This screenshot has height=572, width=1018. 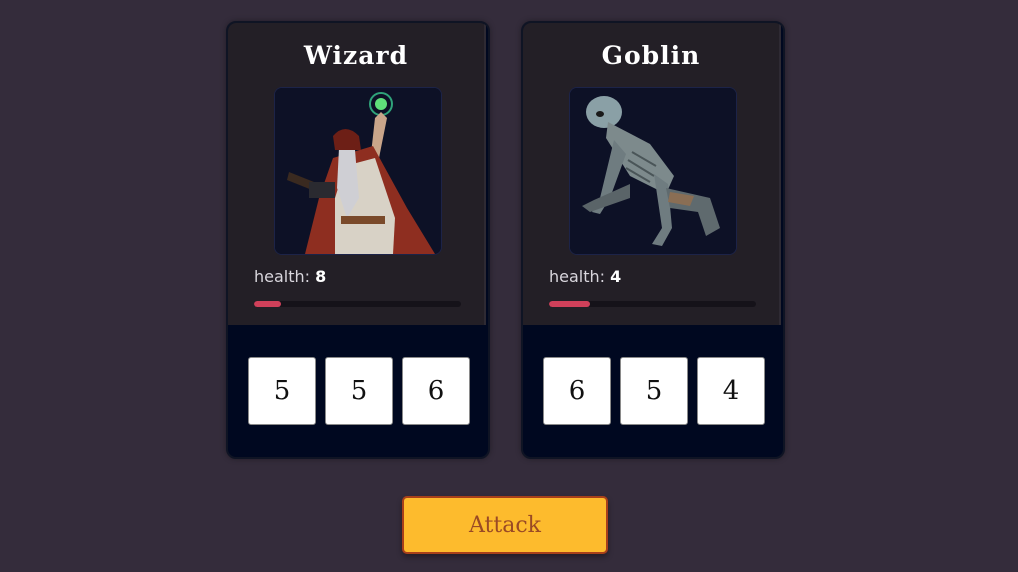 What do you see at coordinates (577, 391) in the screenshot?
I see `goblin-die-1: 6` at bounding box center [577, 391].